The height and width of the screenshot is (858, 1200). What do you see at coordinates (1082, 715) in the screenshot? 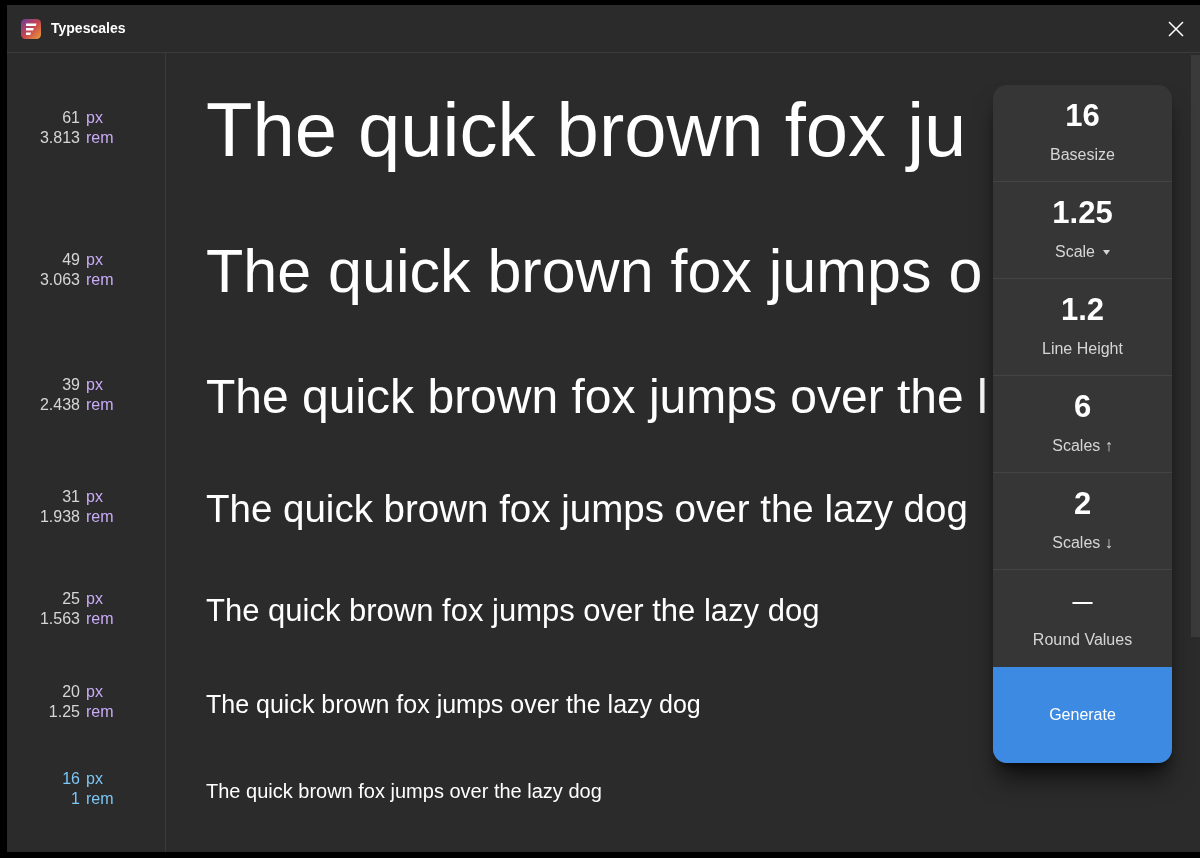
I see `generate-button: Generate` at bounding box center [1082, 715].